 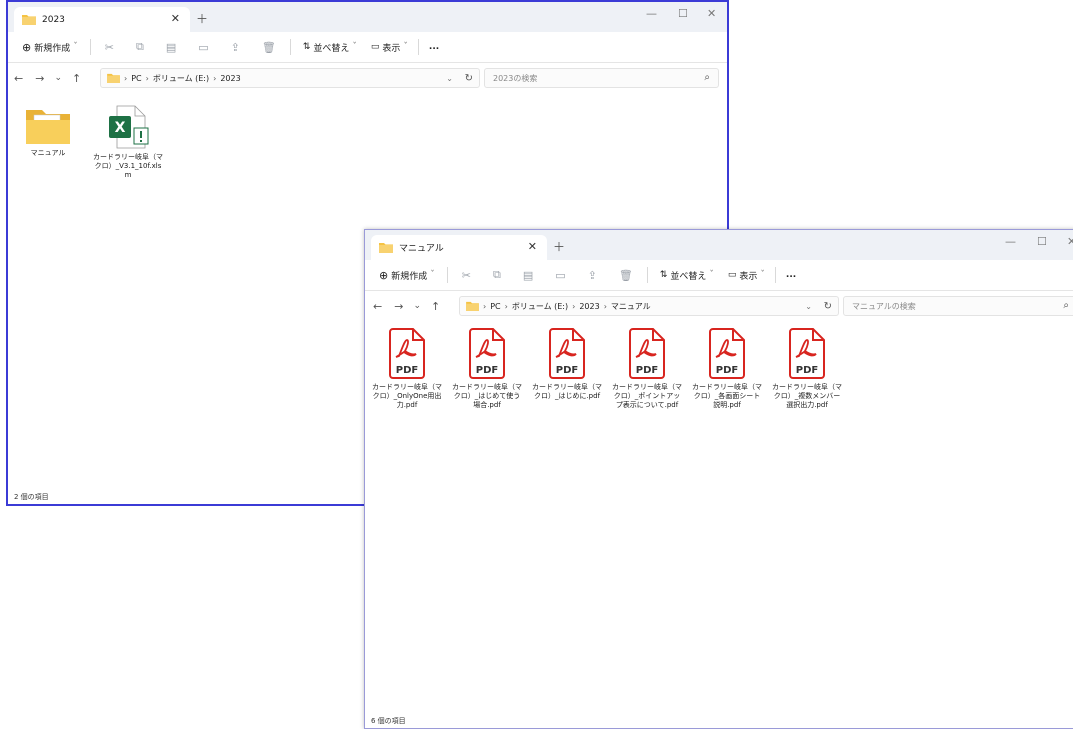 I want to click on item-label: カードラリー岐阜（マクロ）_はじめて使う場合.pdf, so click(x=487, y=396).